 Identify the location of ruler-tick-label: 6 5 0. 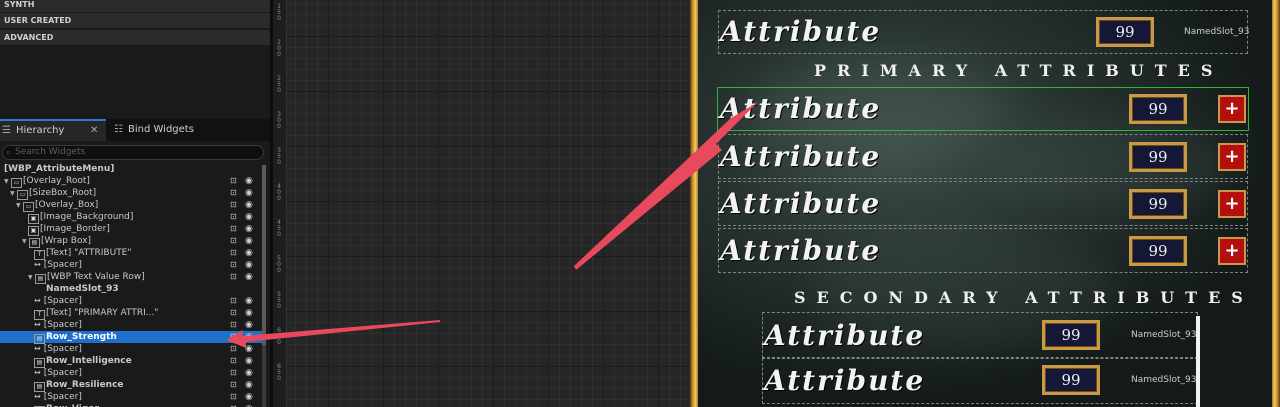
(279, 372).